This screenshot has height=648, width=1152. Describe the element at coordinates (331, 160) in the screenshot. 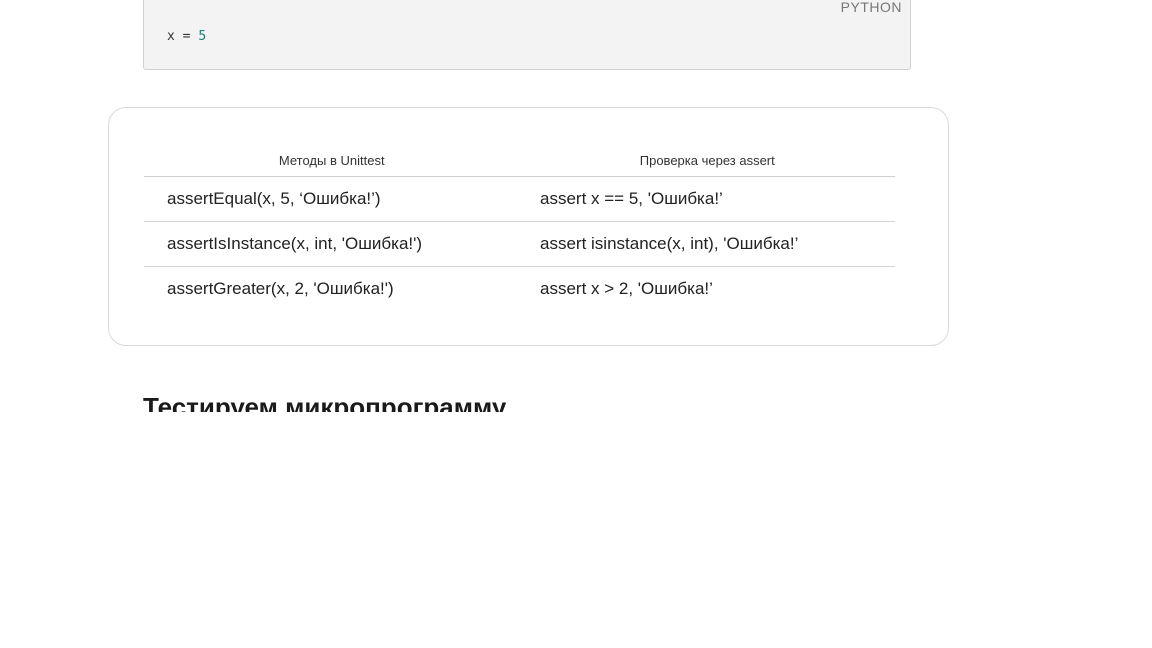

I see `table-header-unittest: Методы в Unittest` at that location.